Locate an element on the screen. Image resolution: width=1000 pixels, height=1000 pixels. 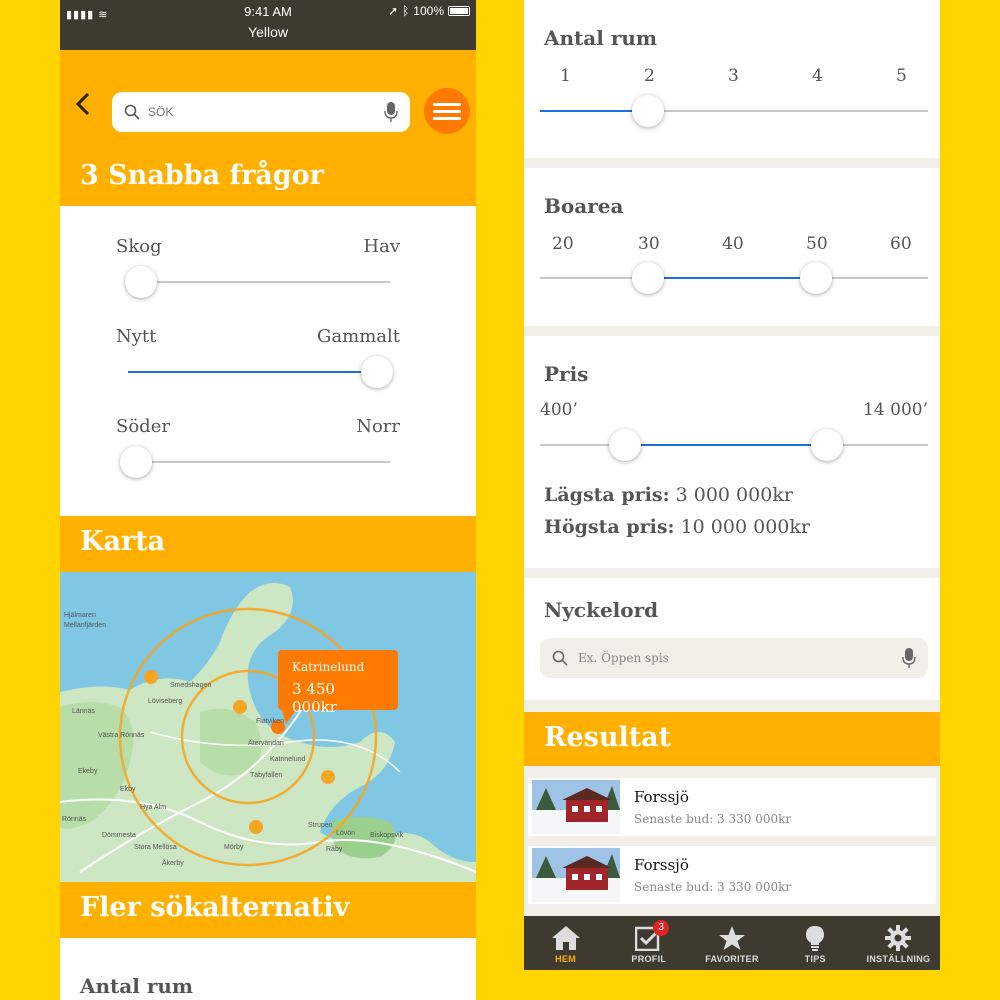
gear-icon is located at coordinates (898, 938).